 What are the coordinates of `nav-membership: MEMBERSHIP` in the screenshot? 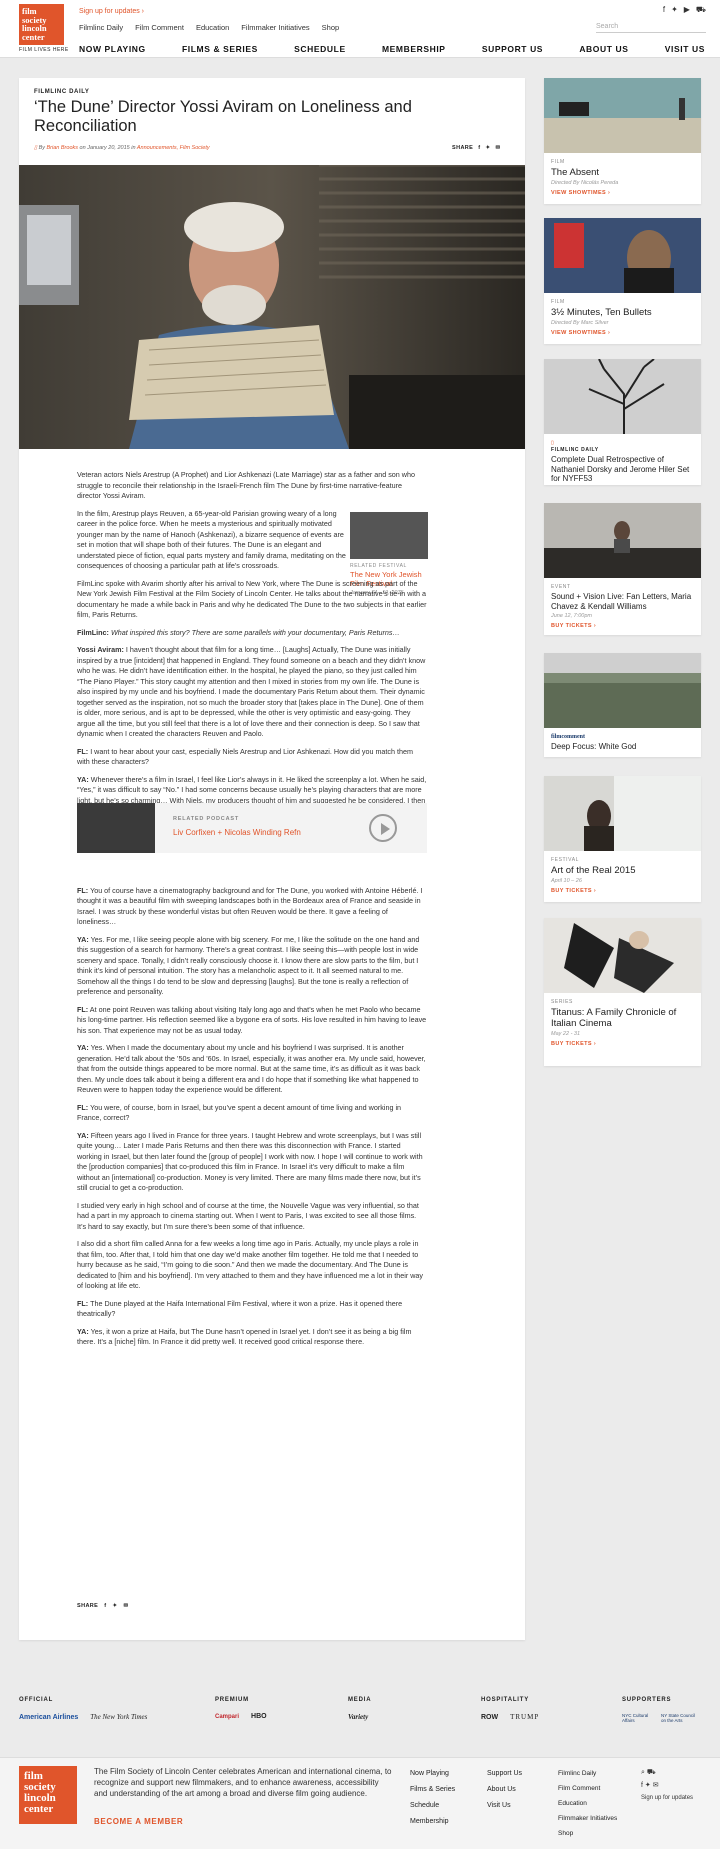 It's located at (414, 49).